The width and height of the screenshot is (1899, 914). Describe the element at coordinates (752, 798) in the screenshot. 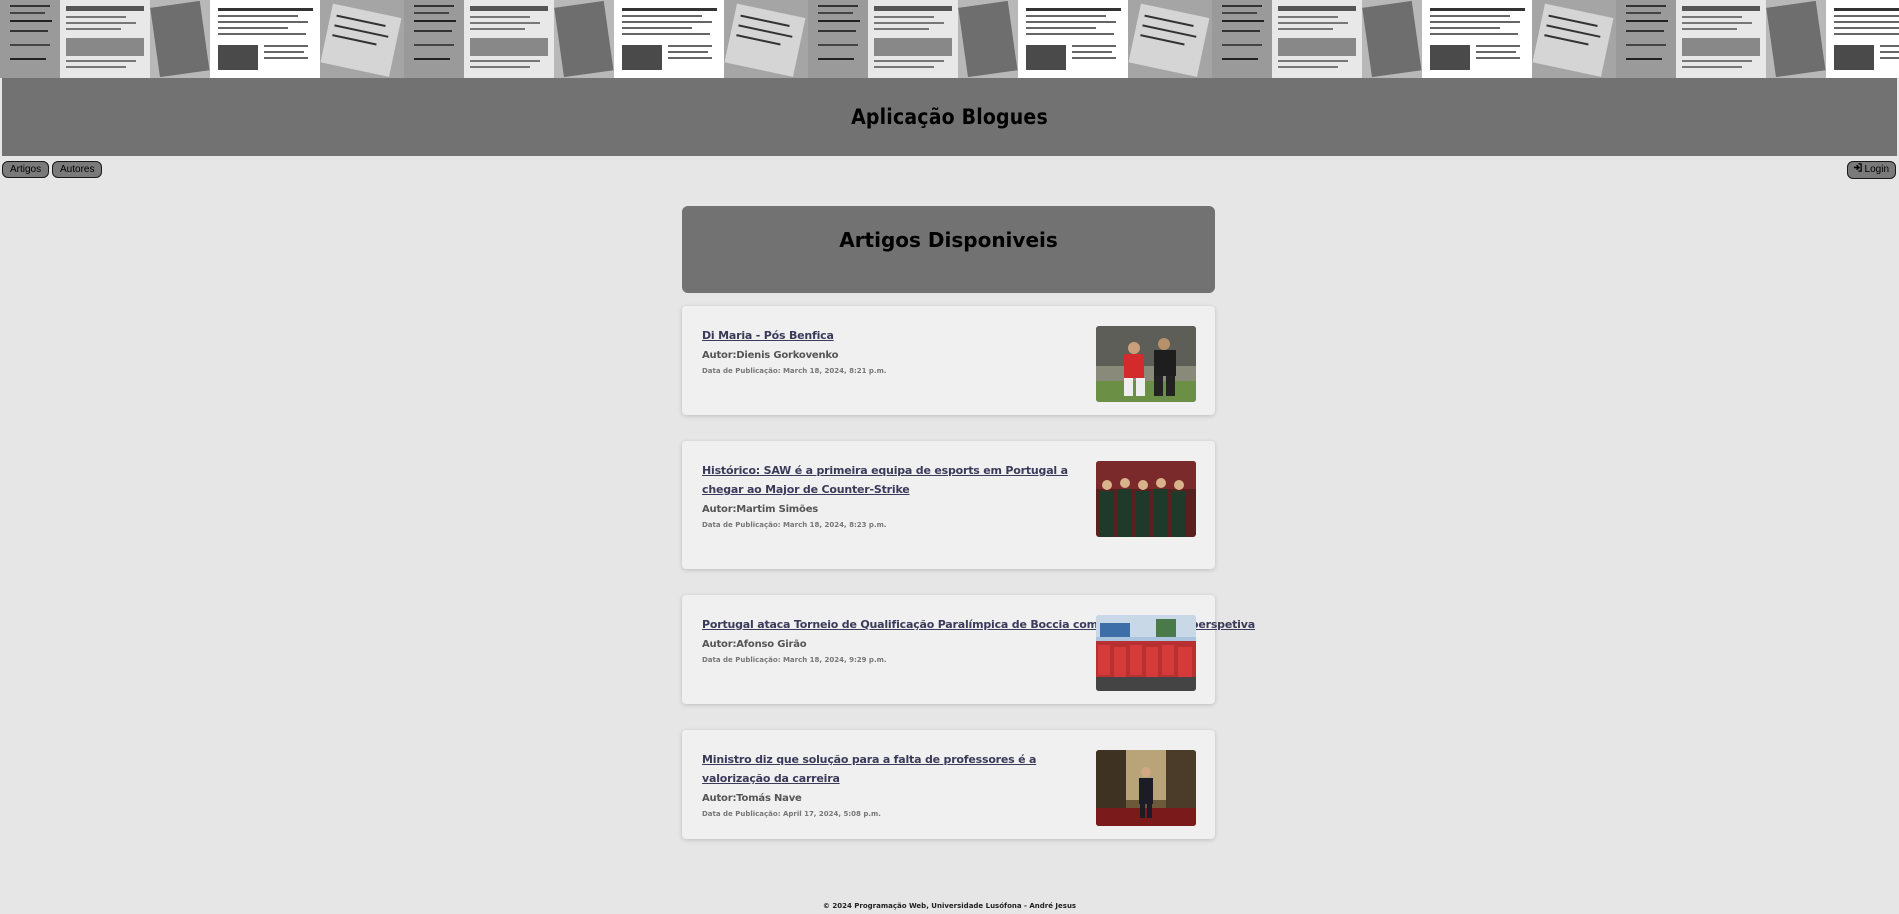

I see `article-author: Autor:Tomás Nave` at that location.